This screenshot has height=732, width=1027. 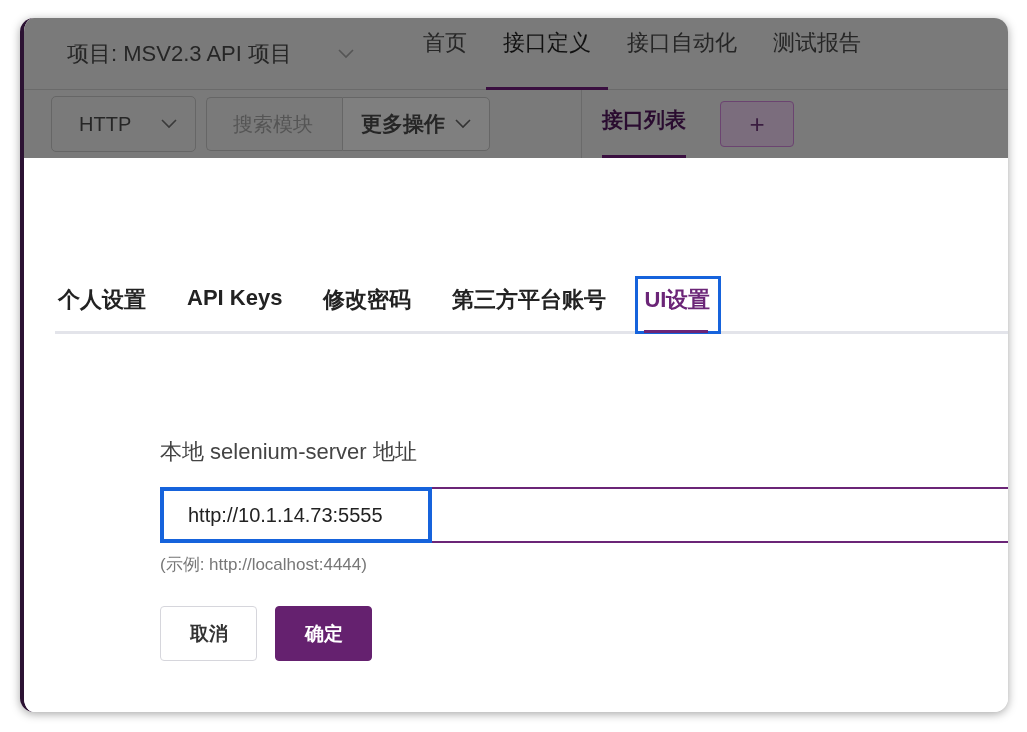 What do you see at coordinates (376, 303) in the screenshot?
I see `settings-tab: 修改密码` at bounding box center [376, 303].